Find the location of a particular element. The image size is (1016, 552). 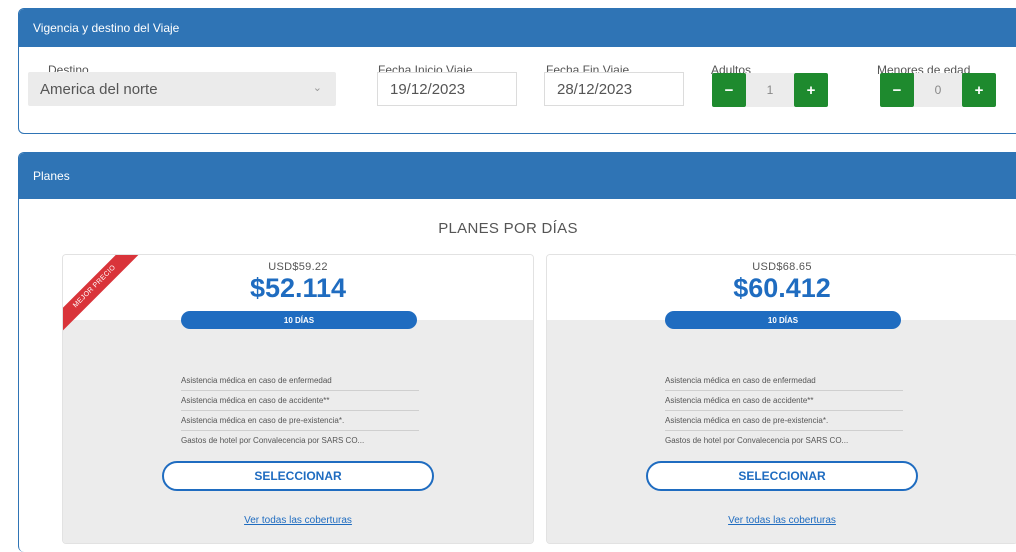

minors-stepper: − 0 + is located at coordinates (938, 90).